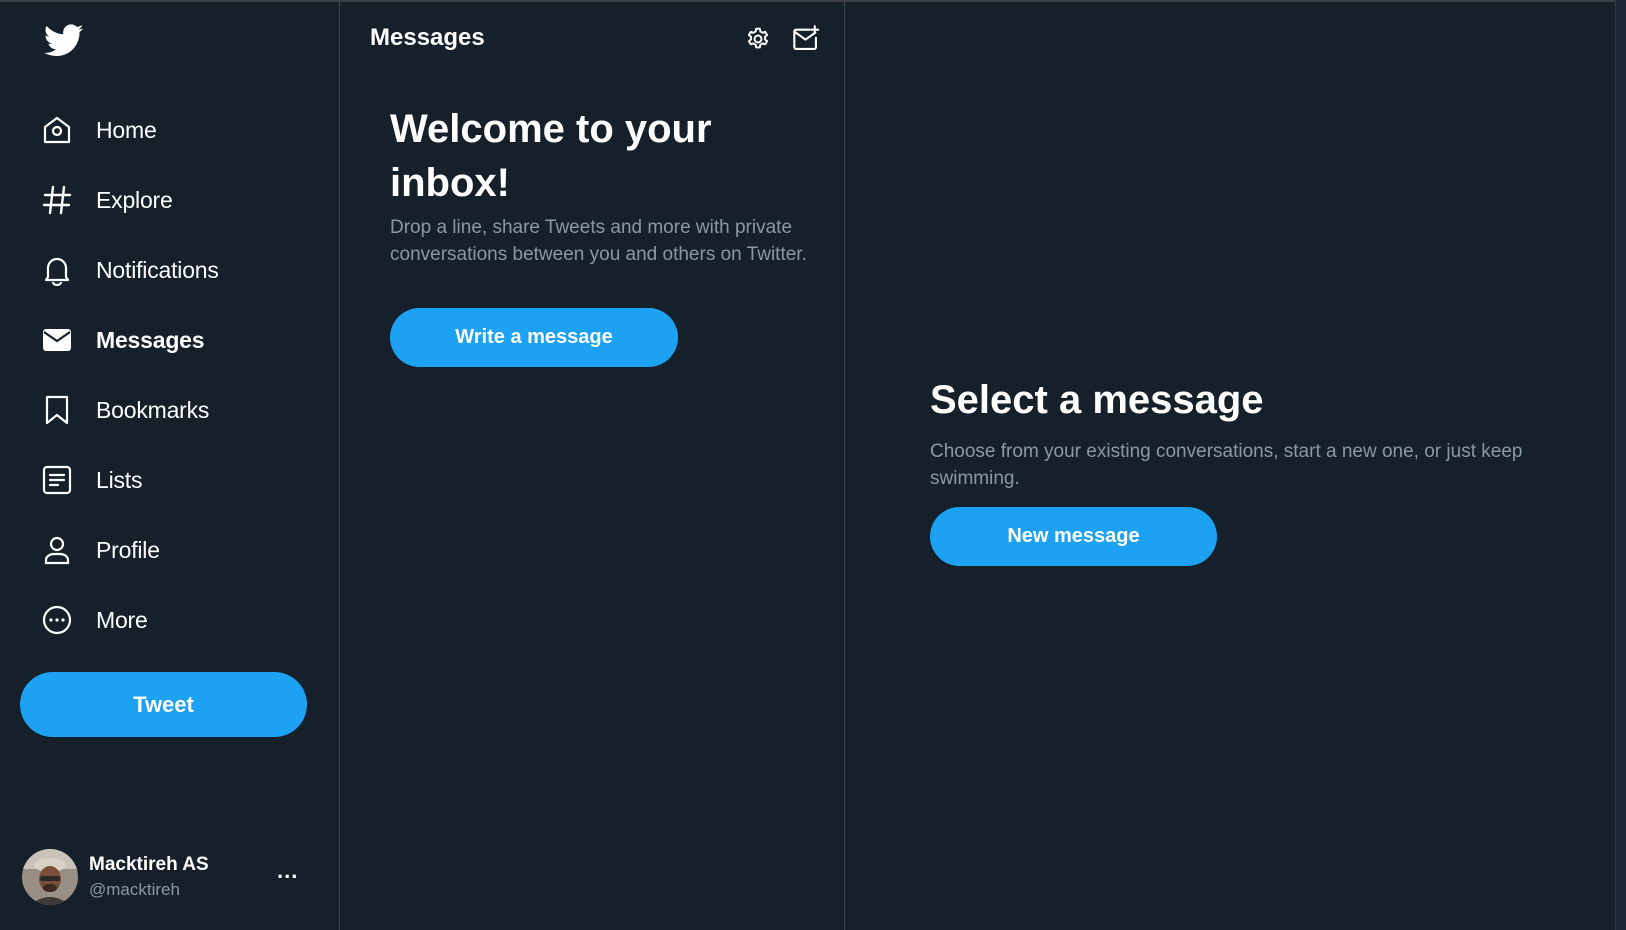 This screenshot has width=1626, height=930. Describe the element at coordinates (806, 39) in the screenshot. I see `new-message-icon` at that location.